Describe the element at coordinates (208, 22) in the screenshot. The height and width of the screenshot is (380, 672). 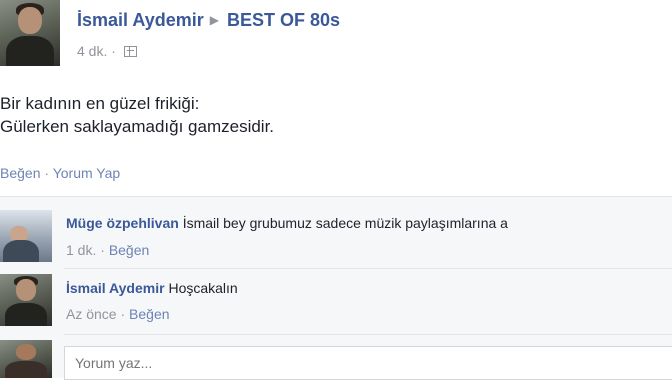
I see `post-header: İsmail Aydemir ▶ BEST OF 80s` at that location.